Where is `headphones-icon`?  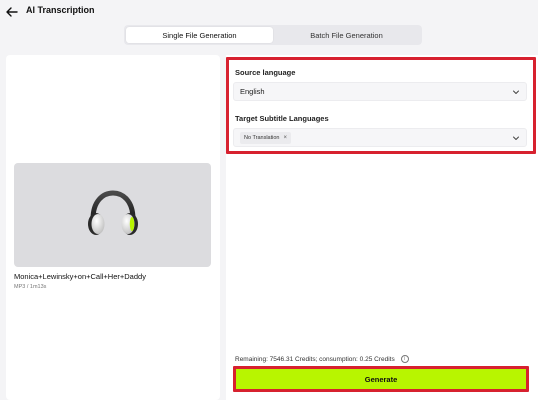
headphones-icon is located at coordinates (112, 212).